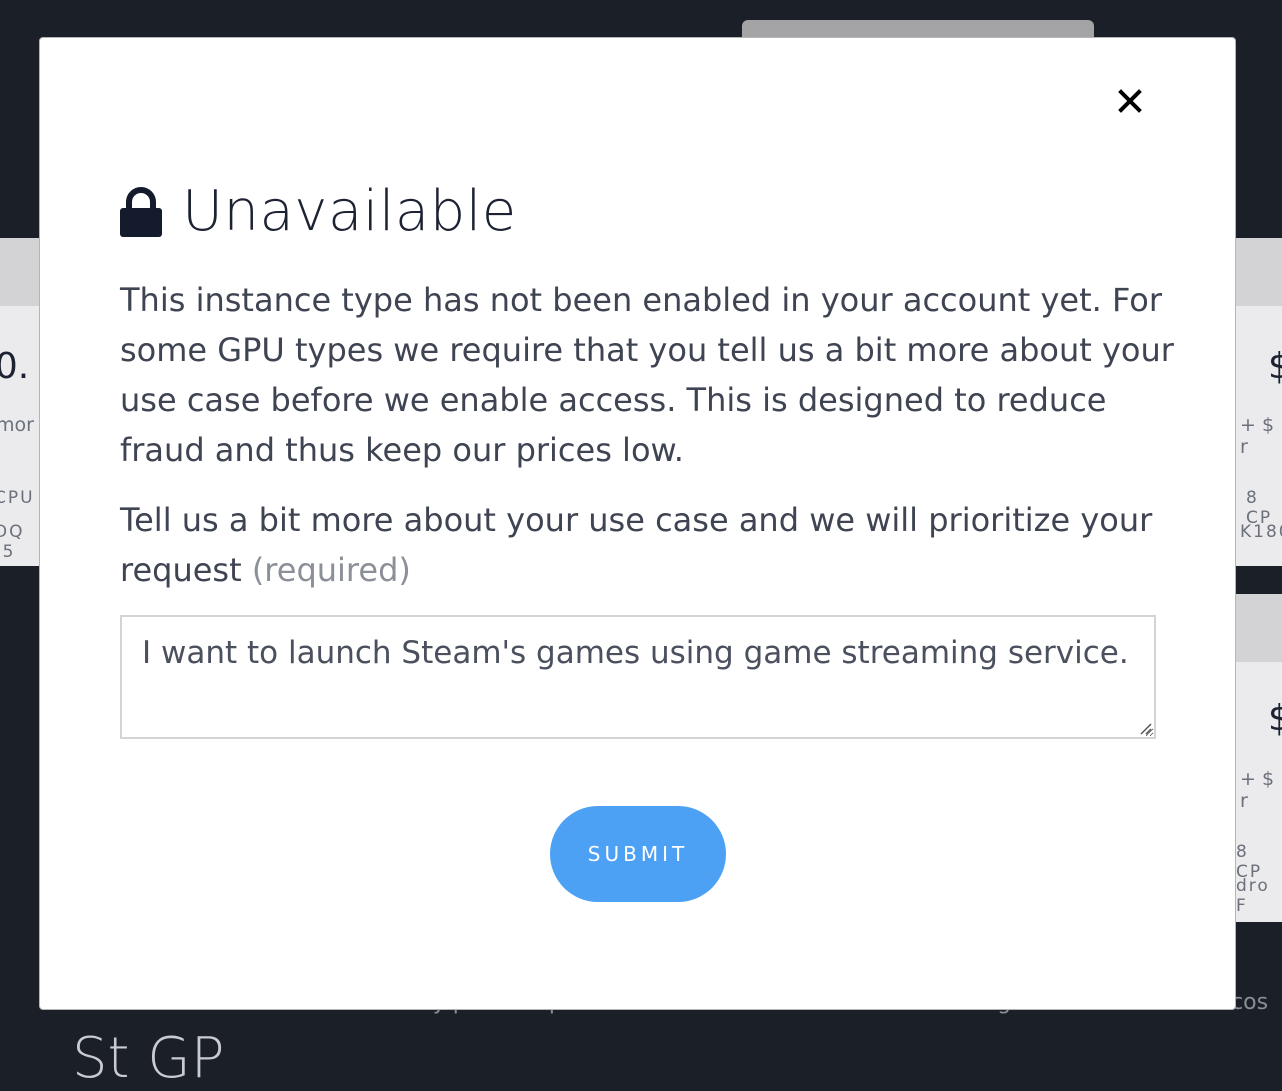 The height and width of the screenshot is (1091, 1282). I want to click on modal-header: Unavailable, so click(318, 212).